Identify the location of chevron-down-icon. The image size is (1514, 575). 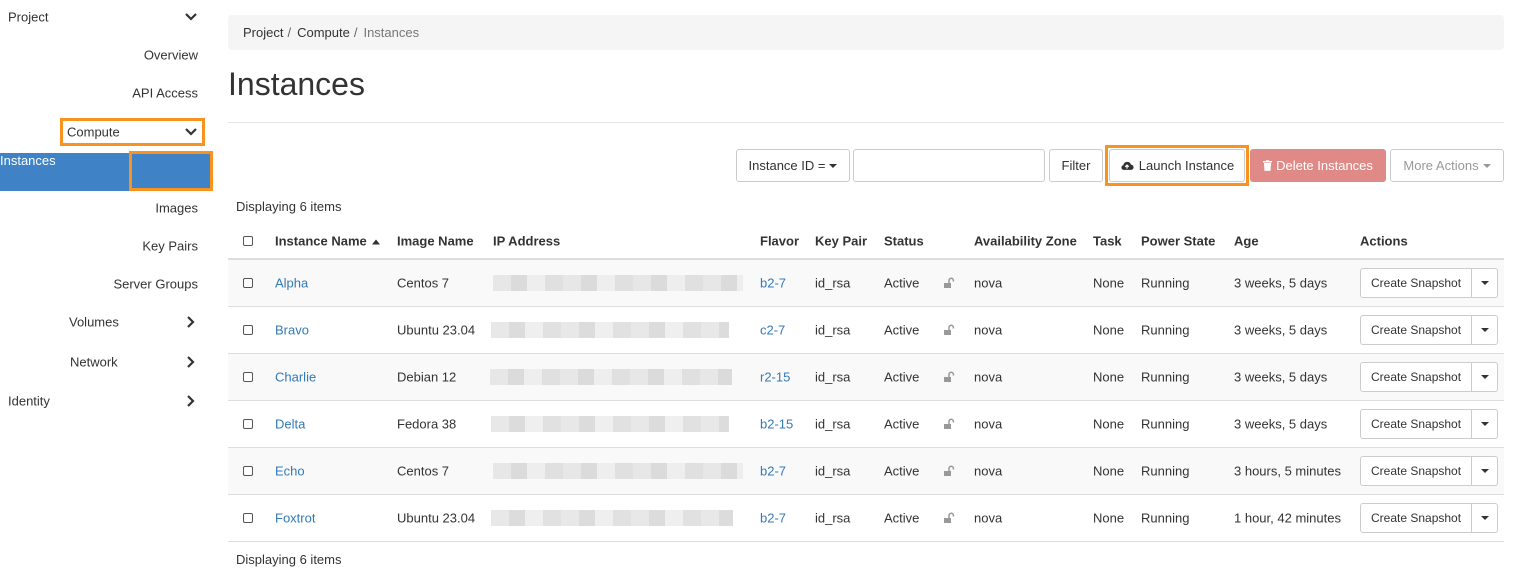
(191, 17).